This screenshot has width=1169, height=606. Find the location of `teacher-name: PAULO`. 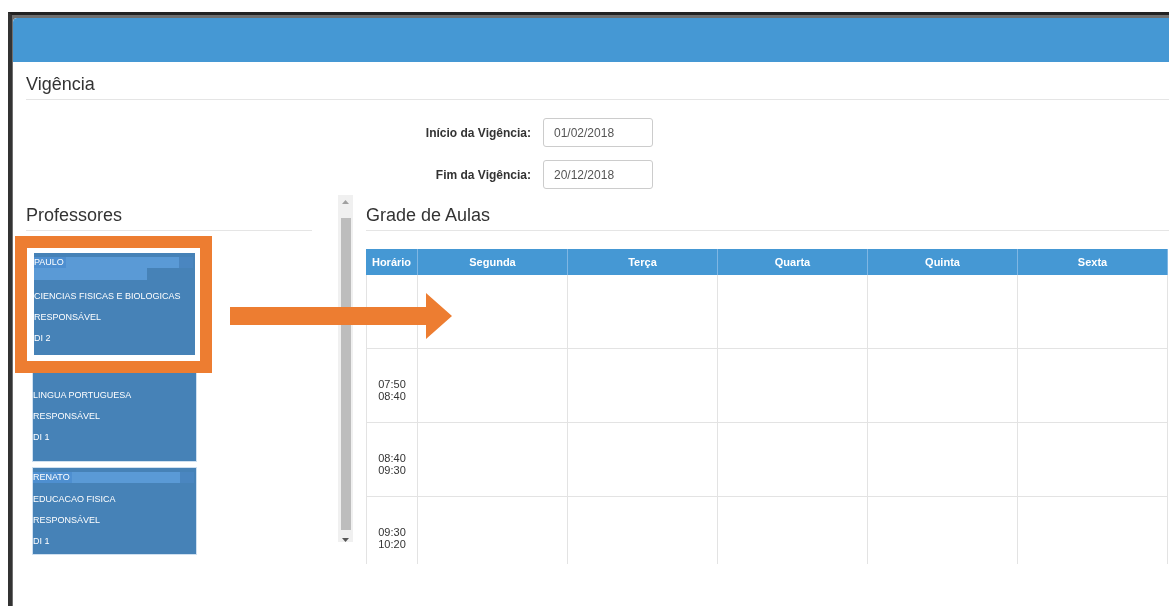

teacher-name: PAULO is located at coordinates (50, 262).